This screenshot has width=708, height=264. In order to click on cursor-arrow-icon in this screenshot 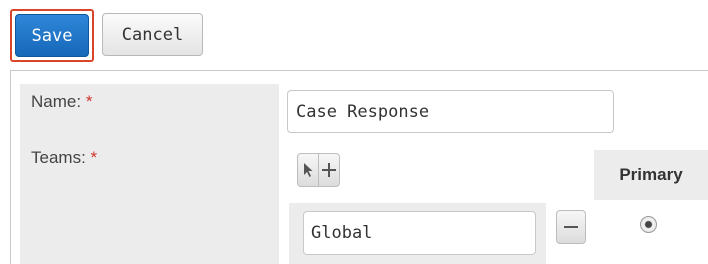, I will do `click(308, 170)`.